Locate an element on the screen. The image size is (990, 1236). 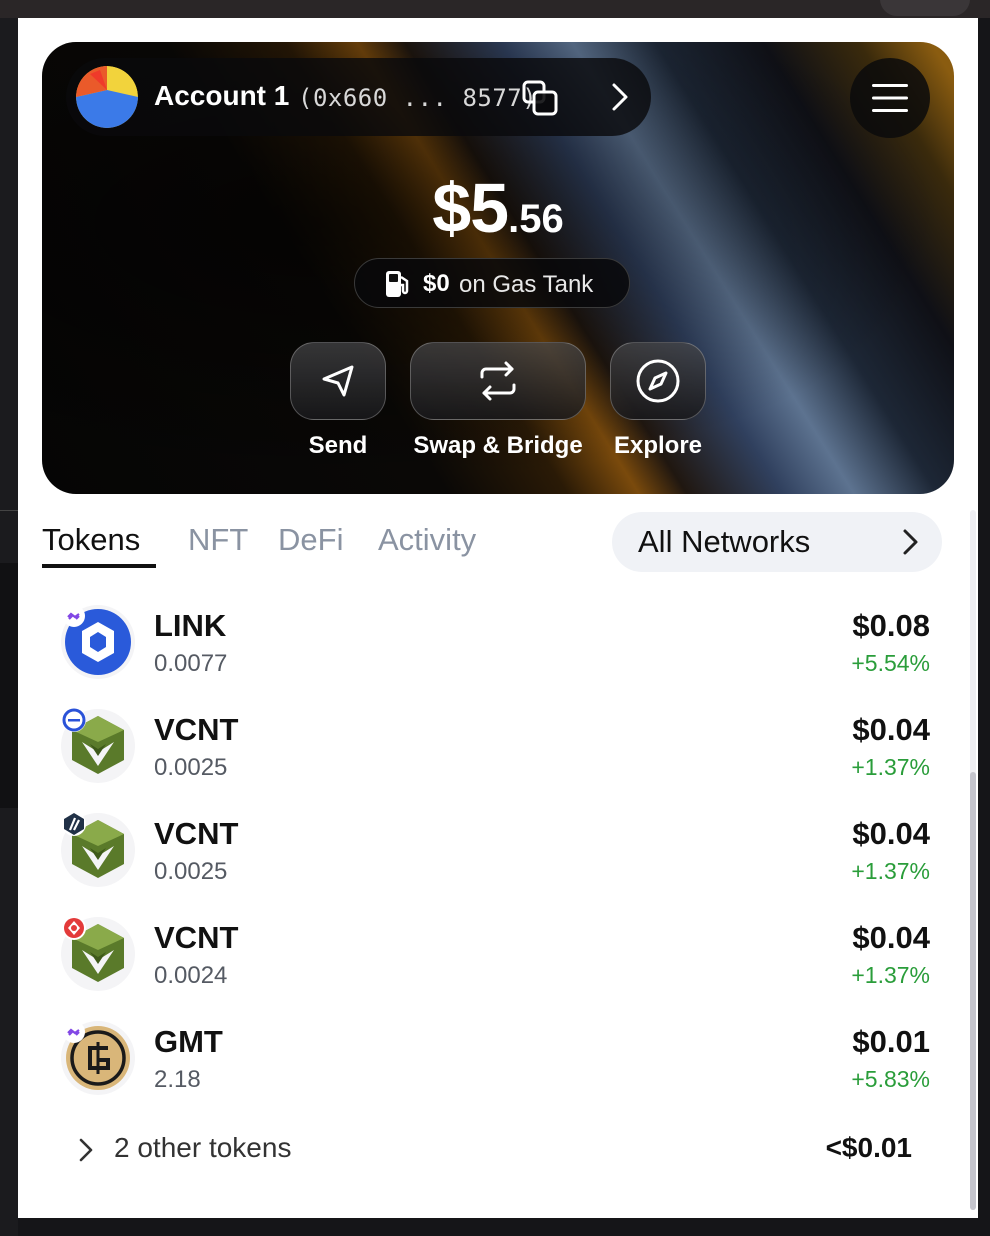
swap-bridge-label: Swap & Bridge is located at coordinates (498, 445).